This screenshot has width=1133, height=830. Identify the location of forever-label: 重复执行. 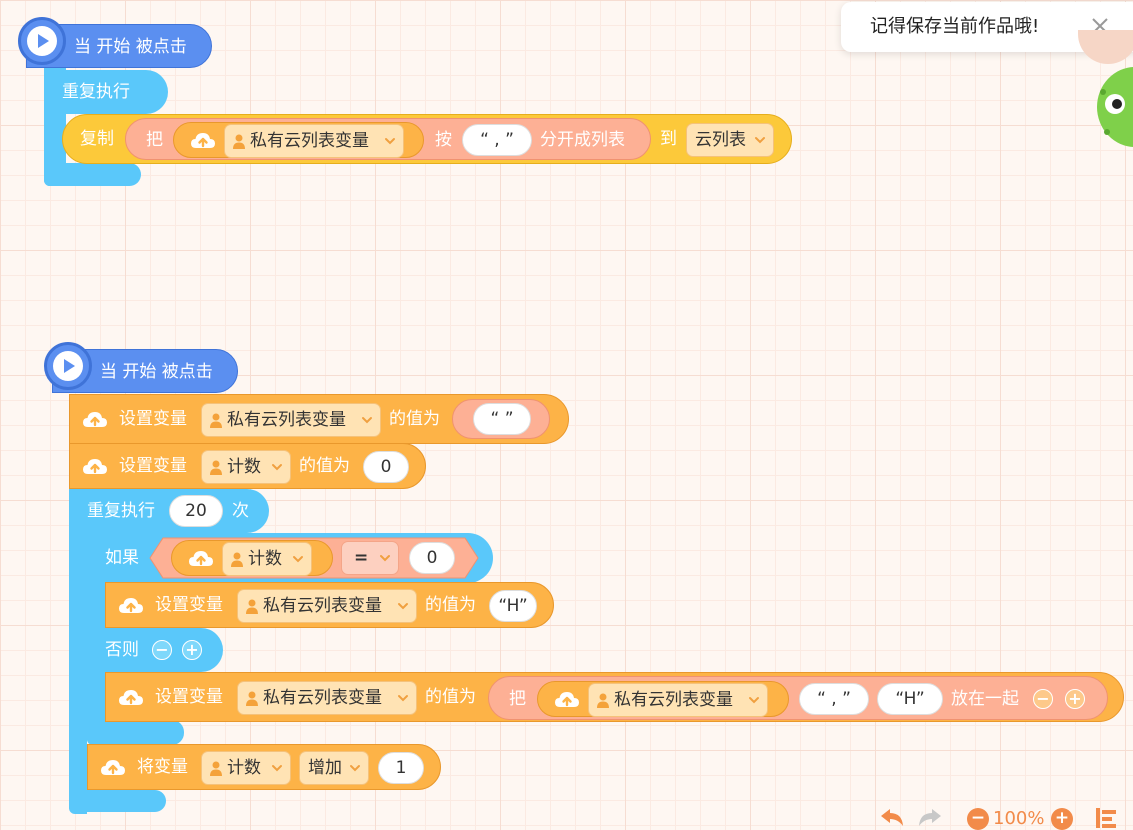
(96, 92).